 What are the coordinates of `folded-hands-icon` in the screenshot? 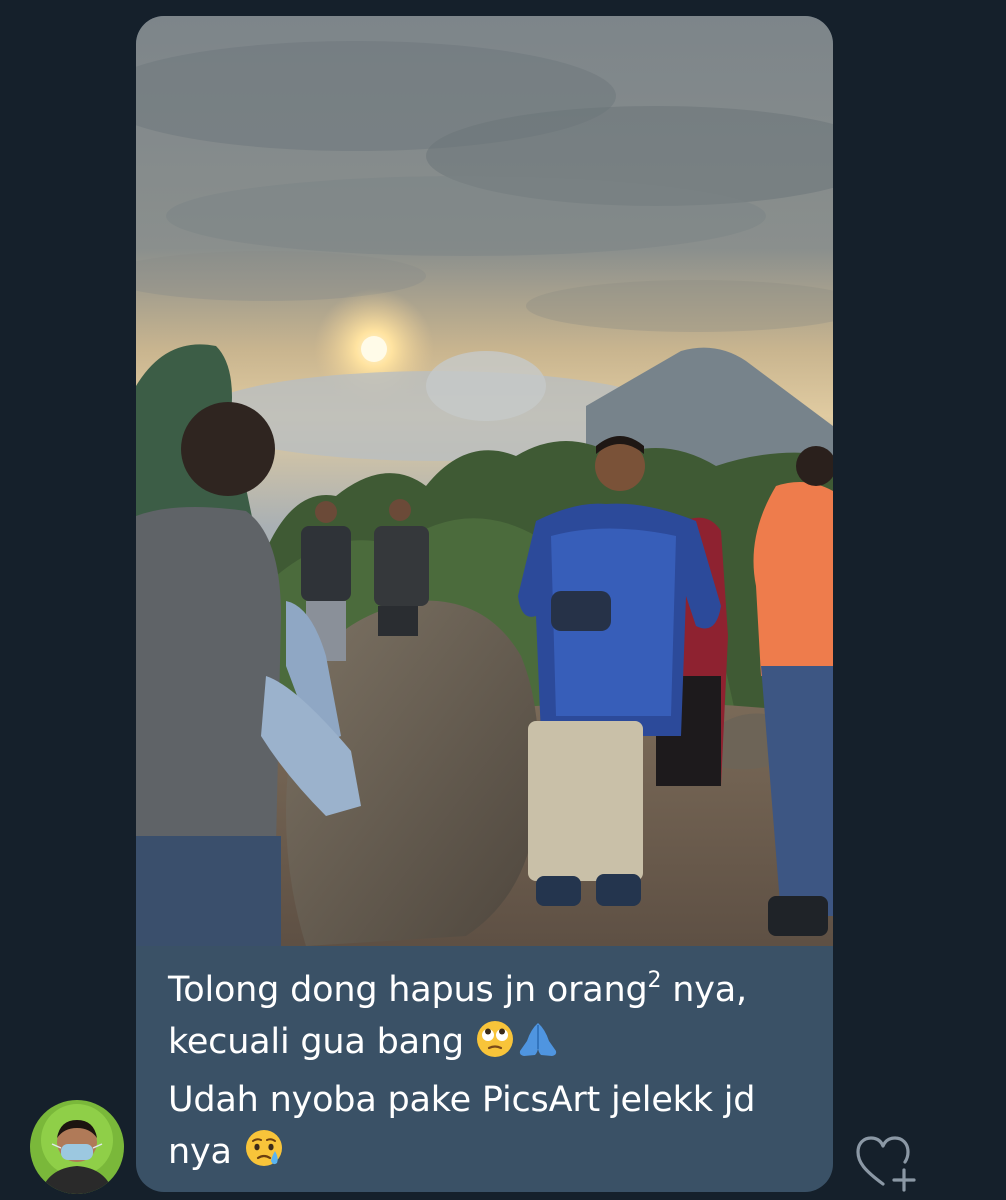 It's located at (538, 1046).